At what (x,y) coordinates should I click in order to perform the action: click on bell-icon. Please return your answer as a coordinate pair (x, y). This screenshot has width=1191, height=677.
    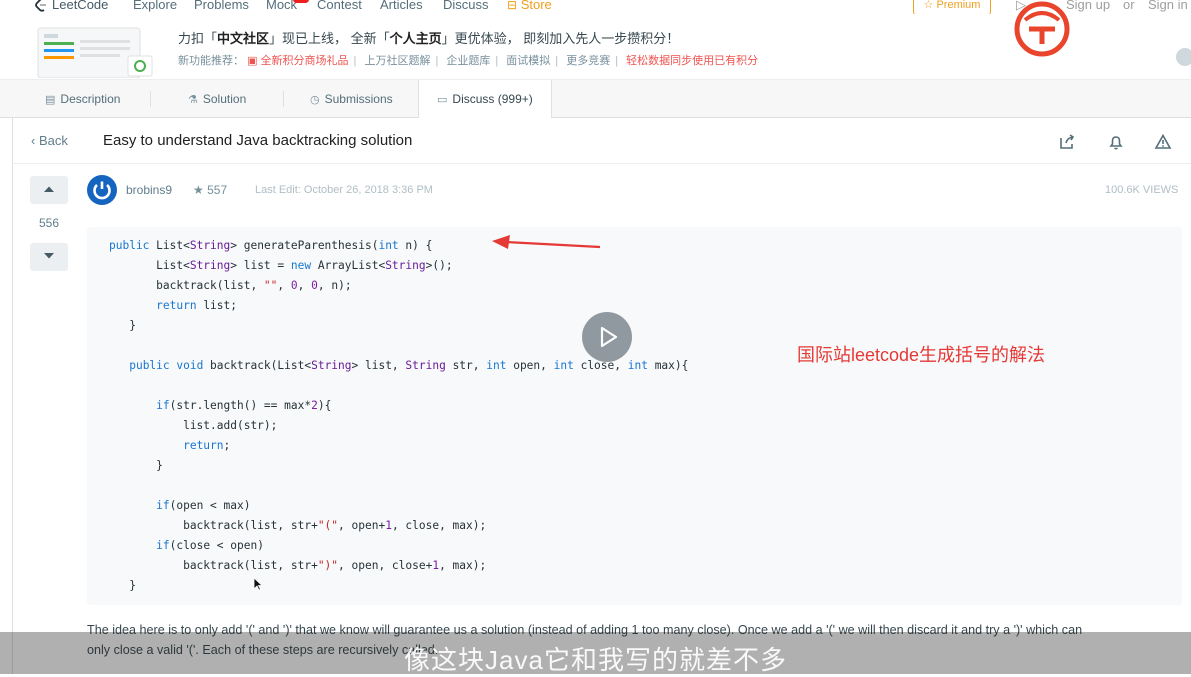
    Looking at the image, I should click on (1116, 142).